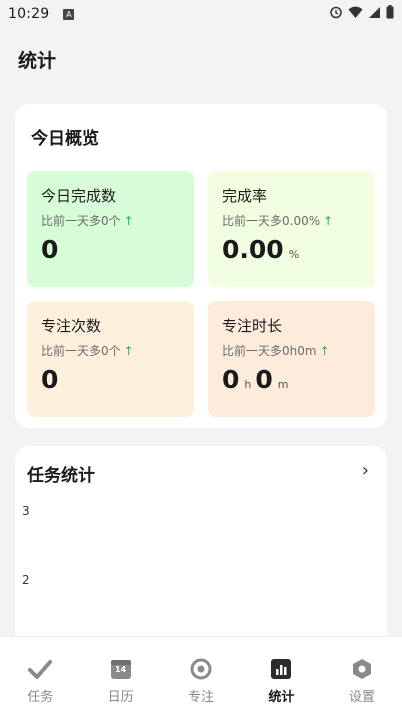 The image size is (402, 716). I want to click on tab-settings: 设置, so click(362, 676).